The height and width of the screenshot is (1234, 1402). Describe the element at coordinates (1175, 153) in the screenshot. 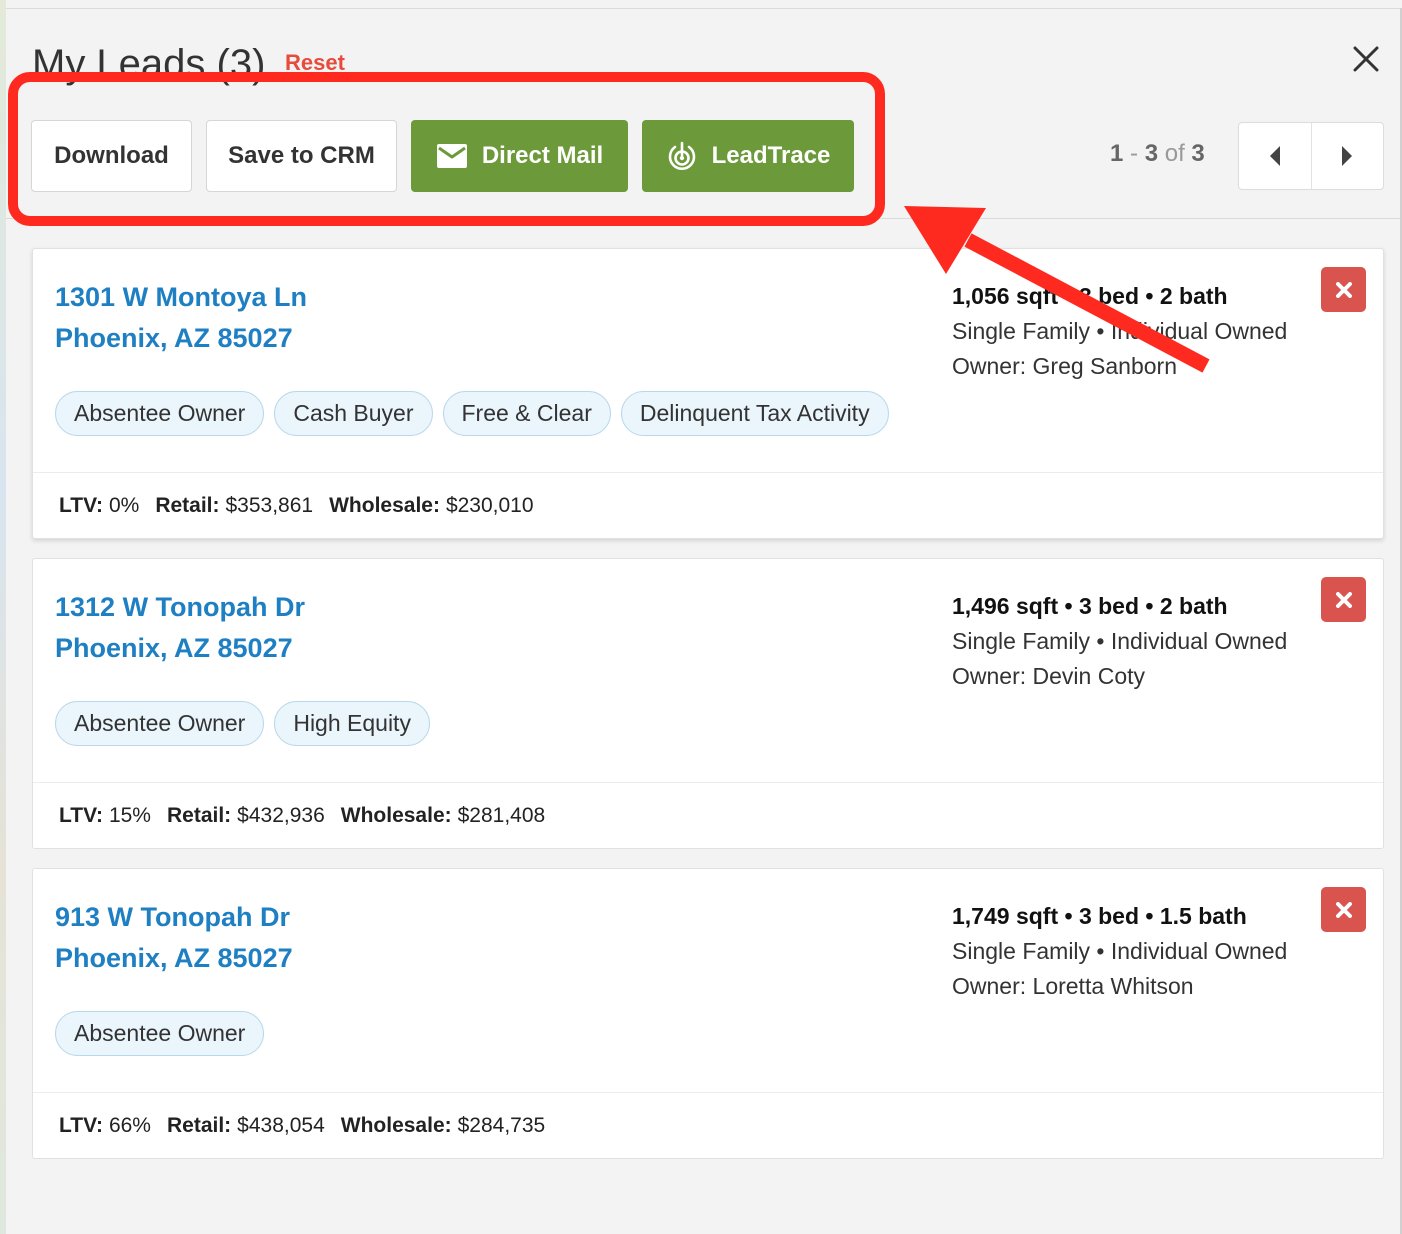

I see `pagination-of: of` at that location.